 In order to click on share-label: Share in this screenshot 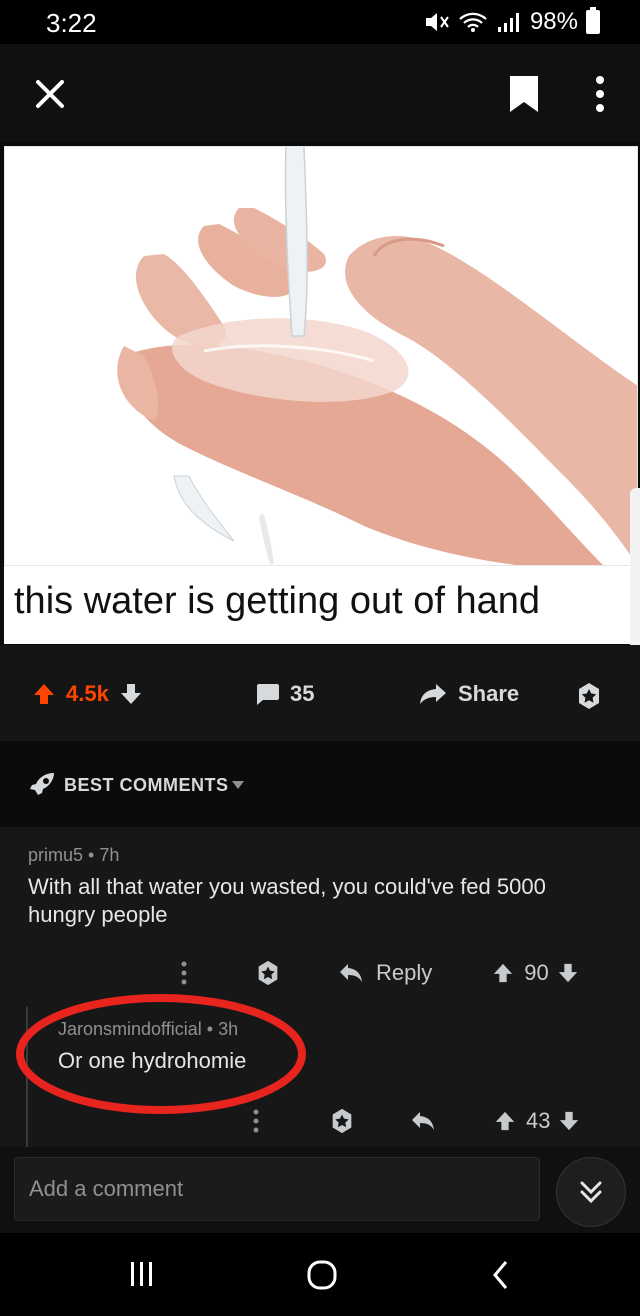, I will do `click(489, 693)`.